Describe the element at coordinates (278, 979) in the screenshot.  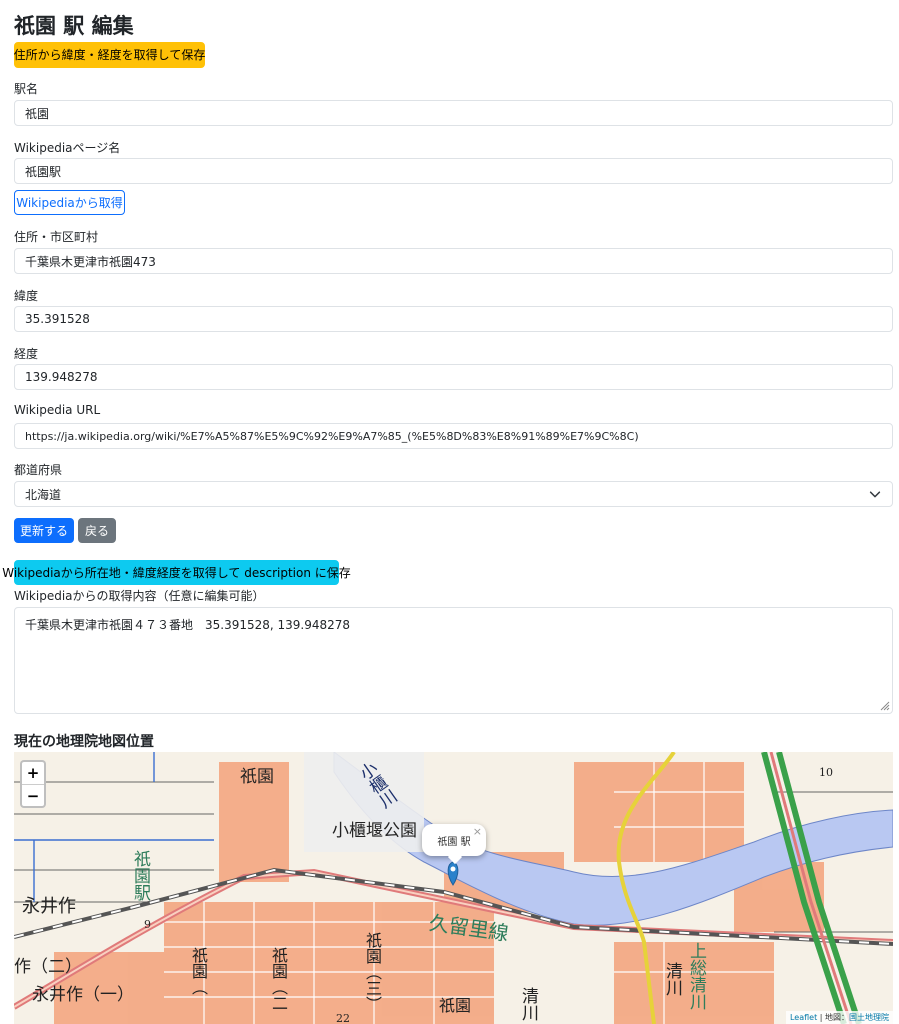
I see `map-label-gion-block-b: 祇園（二` at that location.